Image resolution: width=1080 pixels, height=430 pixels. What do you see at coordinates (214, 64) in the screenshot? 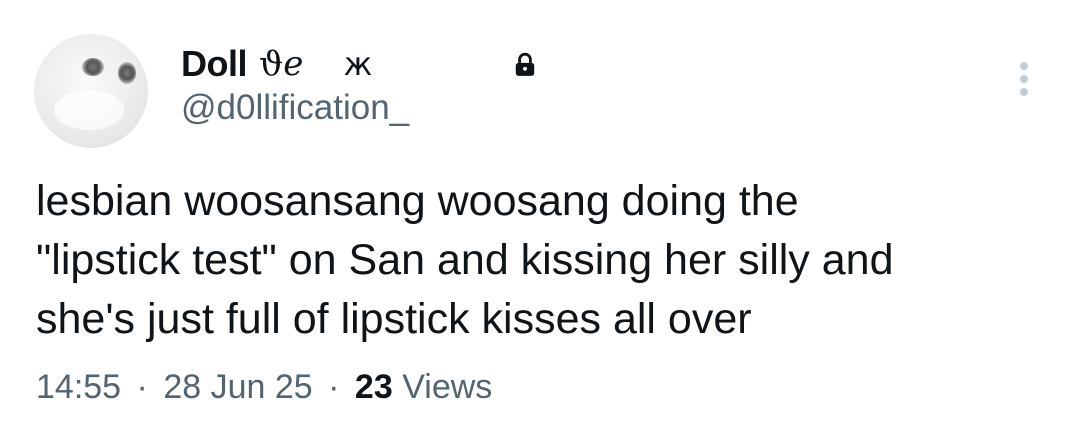
I see `display-name: Doll` at bounding box center [214, 64].